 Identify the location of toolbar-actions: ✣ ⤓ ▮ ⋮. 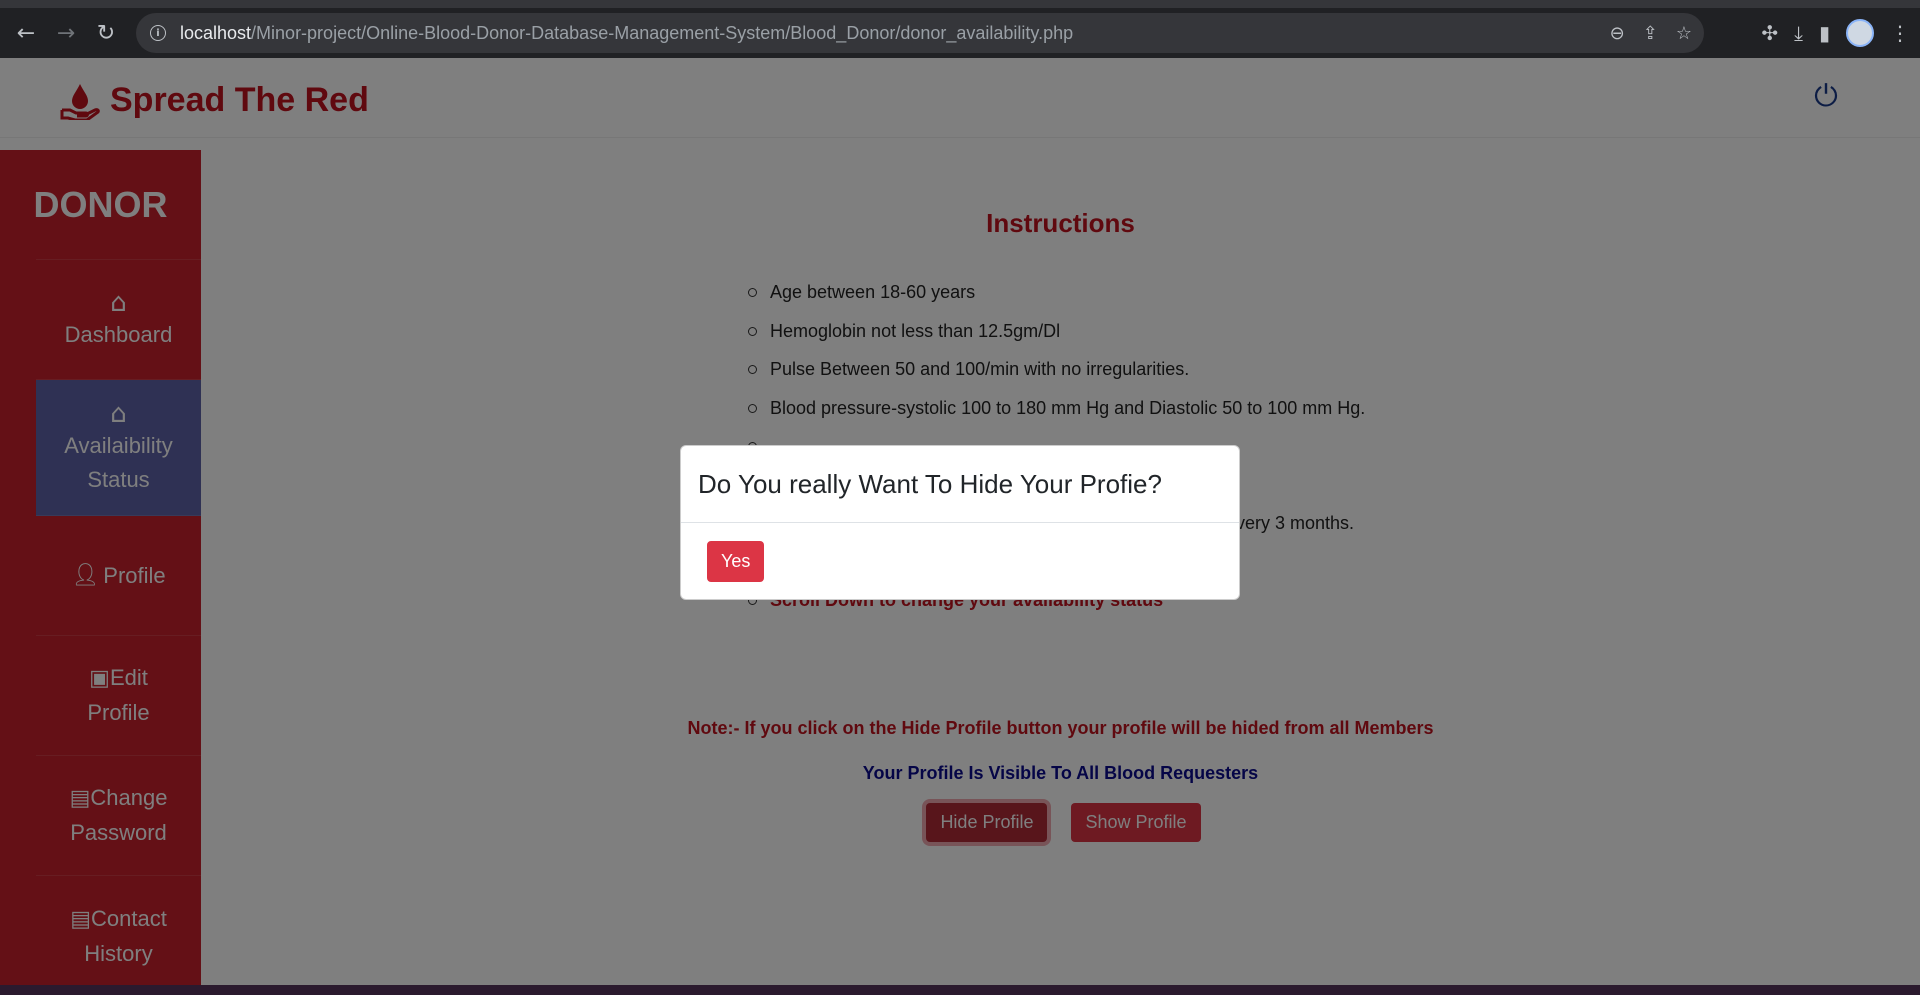
(1835, 33).